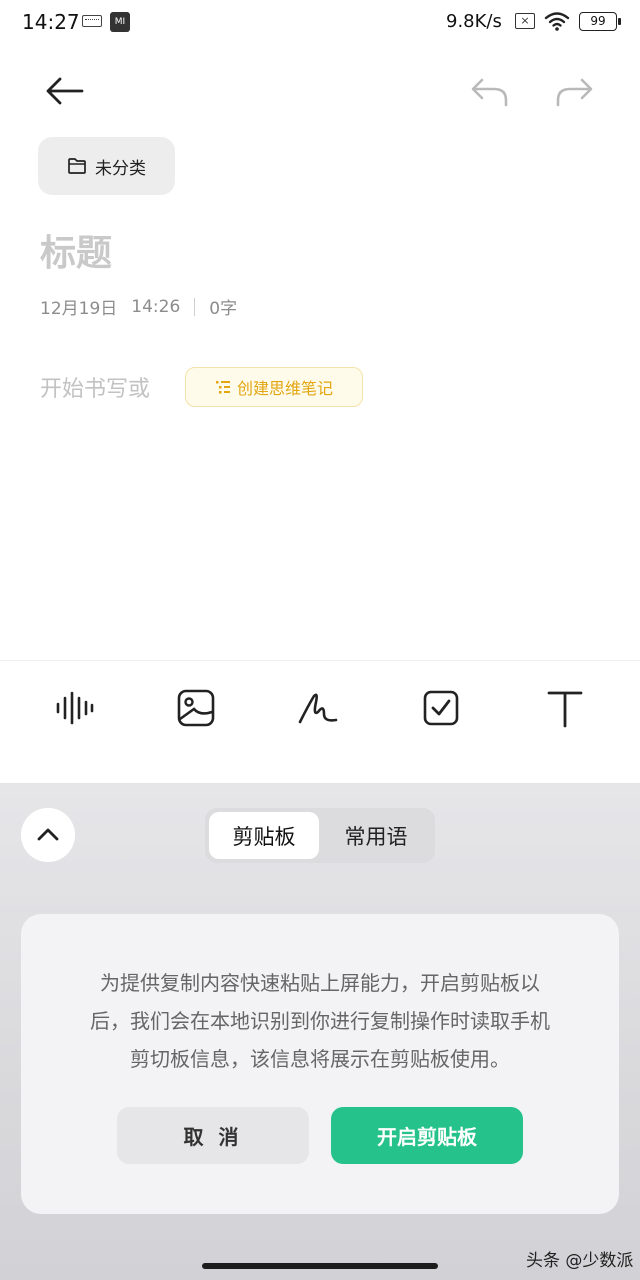 Image resolution: width=640 pixels, height=1280 pixels. I want to click on prompt-line: 为提供复制内容快速粘贴上屏能力，开启剪贴板以, so click(320, 983).